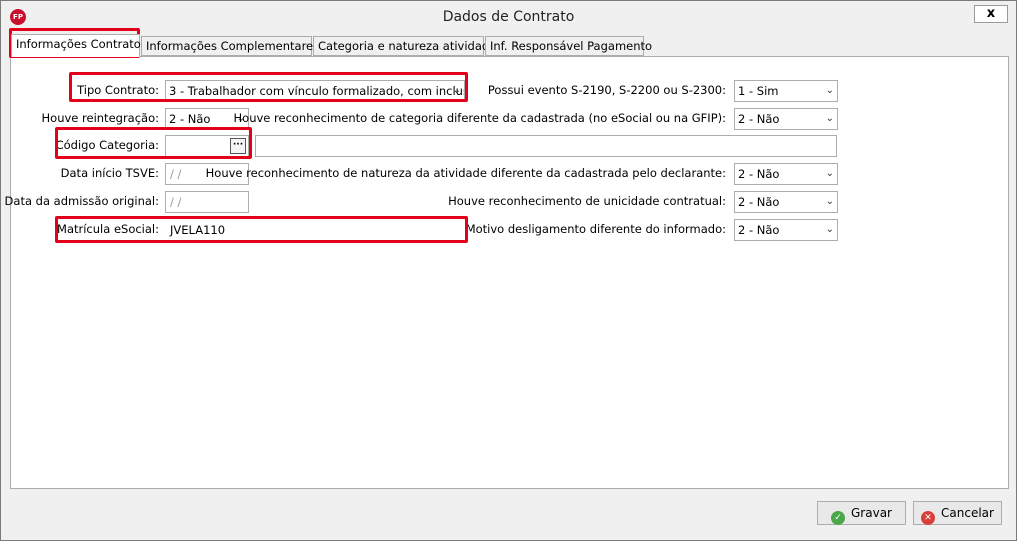 Image resolution: width=1021 pixels, height=544 pixels. I want to click on check-icon: ✓, so click(838, 518).